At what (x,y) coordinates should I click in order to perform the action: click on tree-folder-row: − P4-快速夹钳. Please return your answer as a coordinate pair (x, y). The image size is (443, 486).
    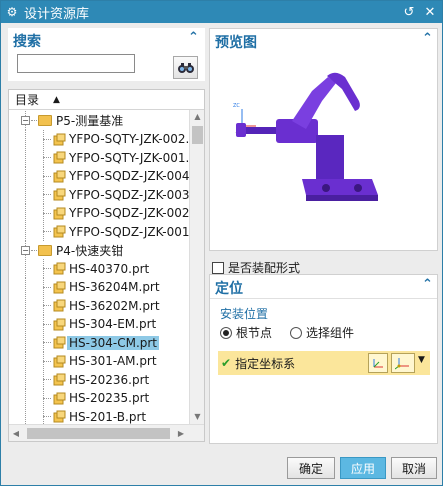
    Looking at the image, I should click on (99, 250).